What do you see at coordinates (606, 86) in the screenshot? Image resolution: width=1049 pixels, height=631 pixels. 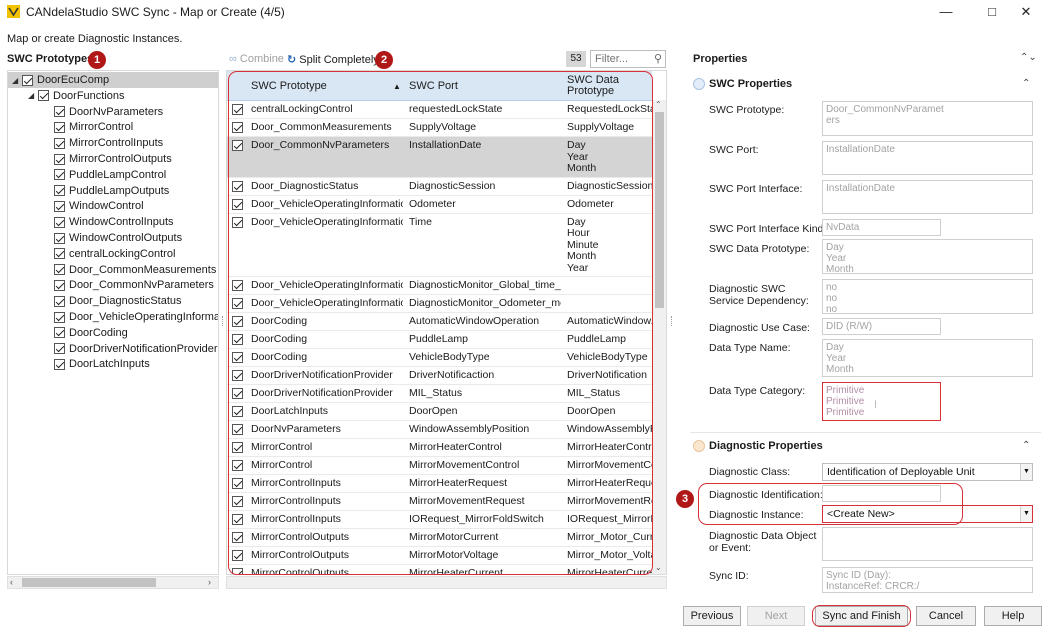 I see `column-header-swc-data-prototype: SWC Data Prototype` at bounding box center [606, 86].